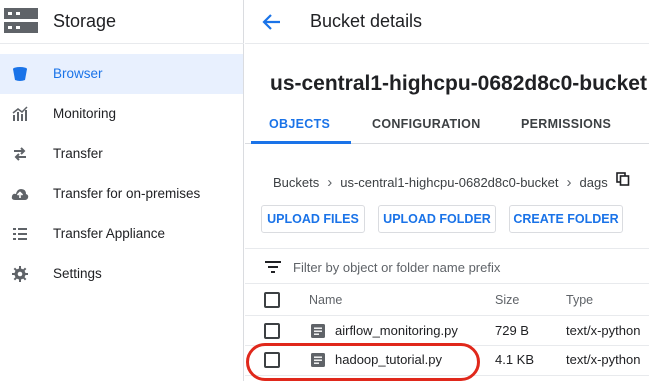 Image resolution: width=649 pixels, height=381 pixels. What do you see at coordinates (273, 267) in the screenshot?
I see `filter-icon` at bounding box center [273, 267].